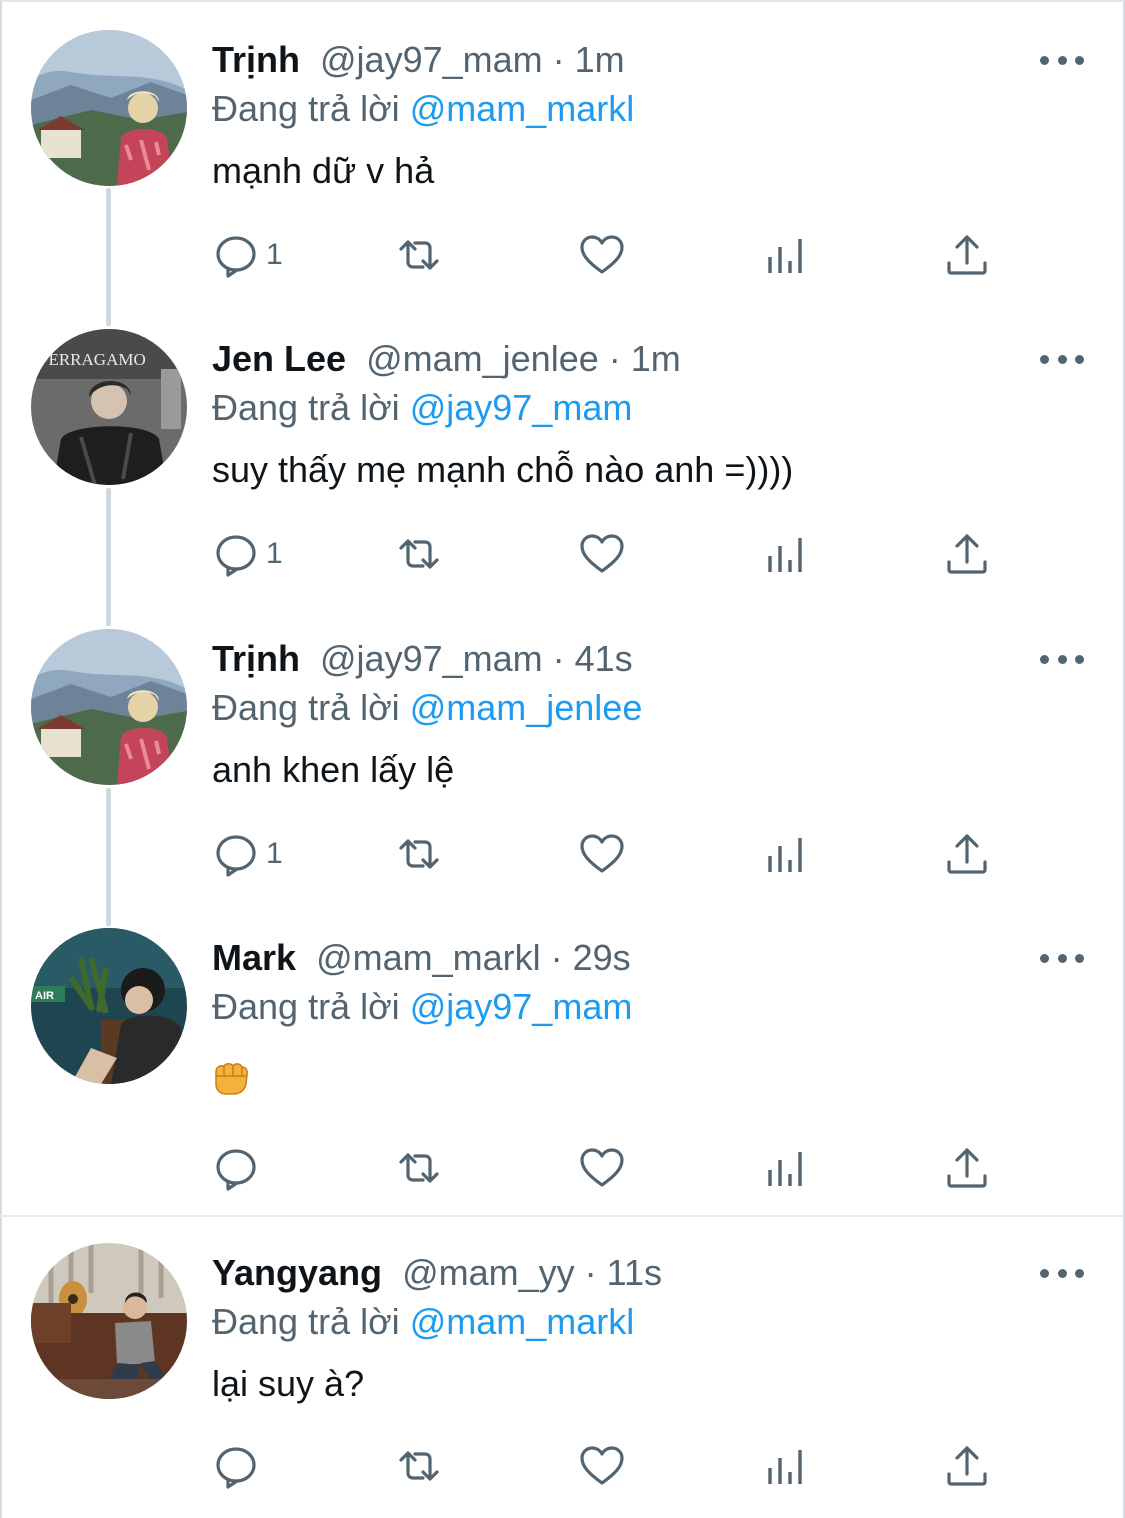 The image size is (1125, 1518). Describe the element at coordinates (523, 358) in the screenshot. I see `handle-and-time: @mam_jenlee · 1m` at that location.